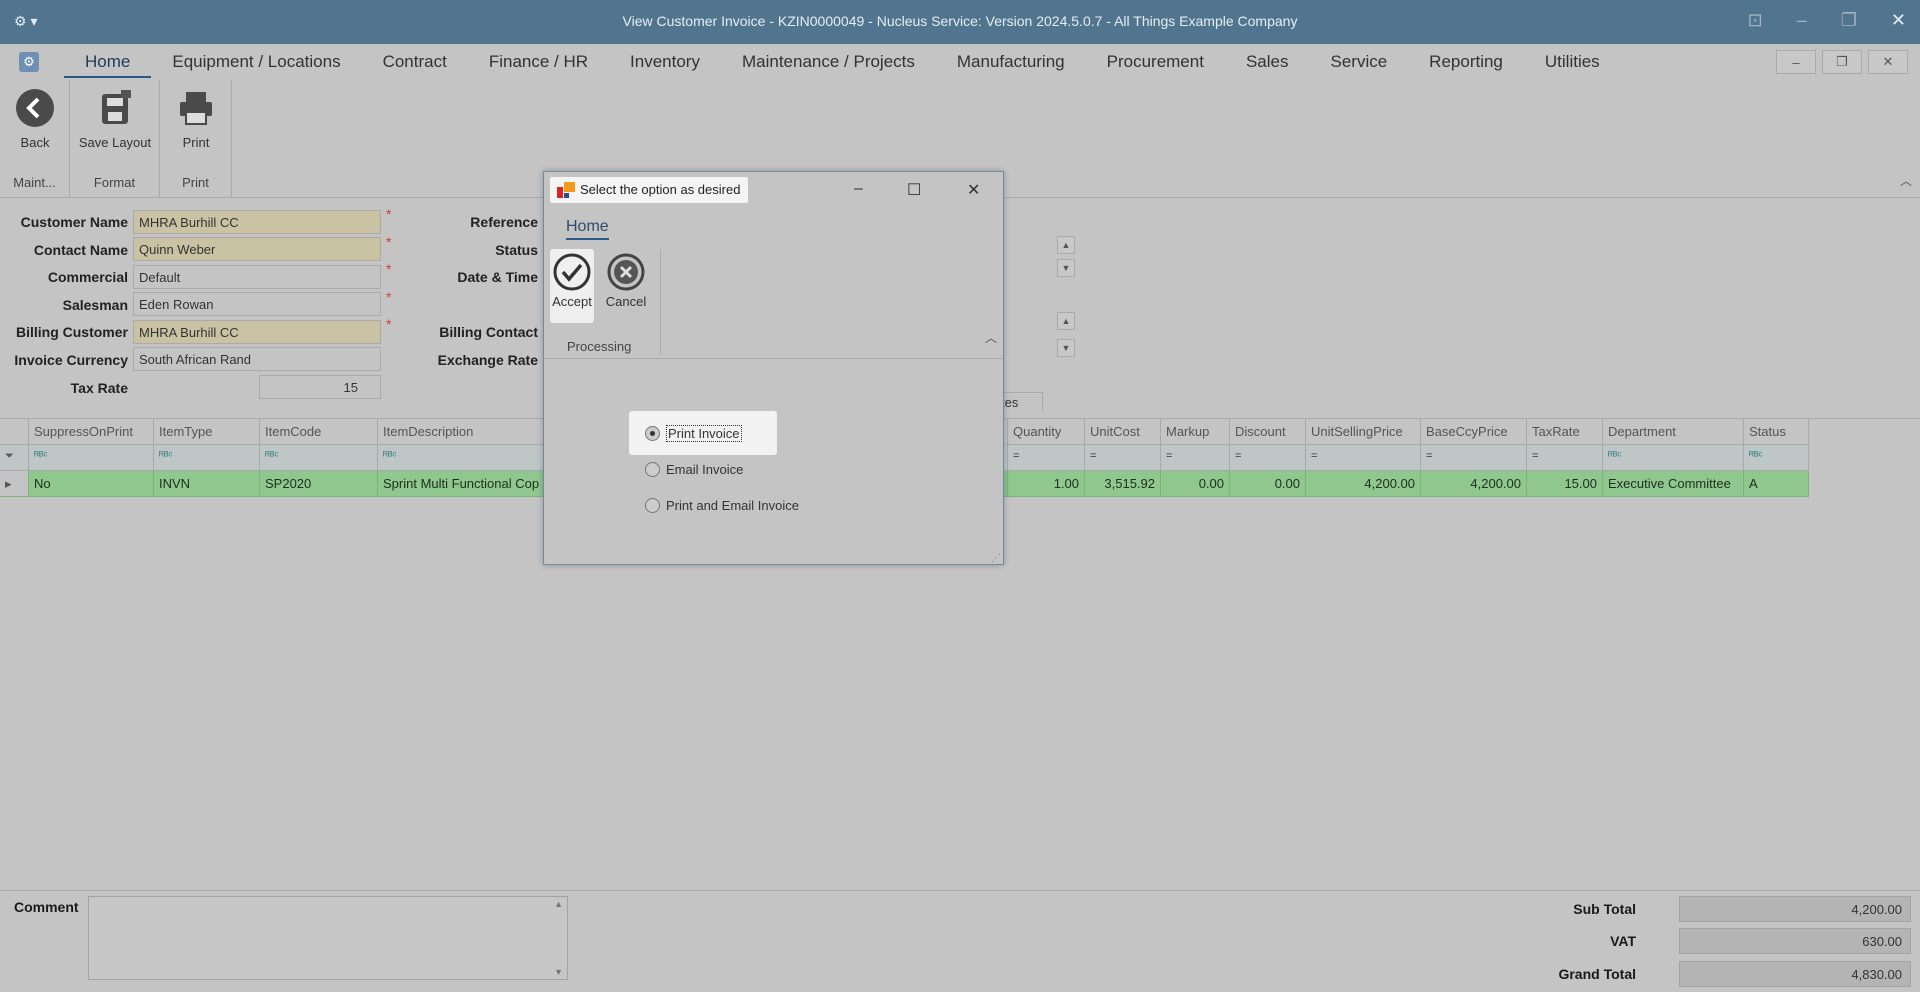  I want to click on column-header: TaxRate, so click(1565, 432).